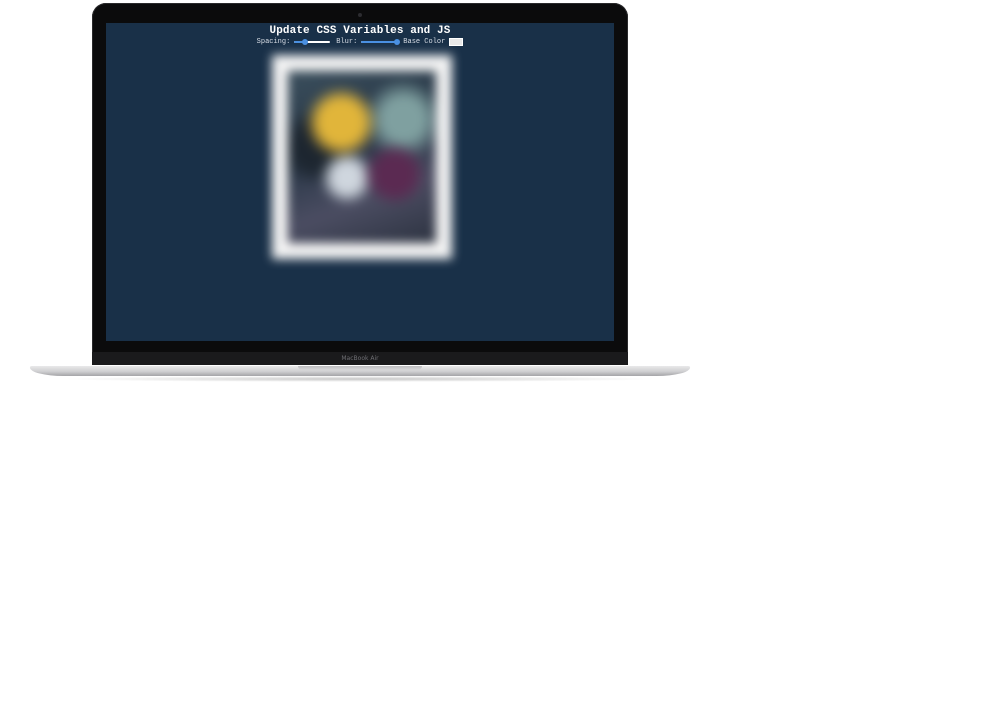 The height and width of the screenshot is (720, 1000). I want to click on base-color-control: Base Color, so click(433, 42).